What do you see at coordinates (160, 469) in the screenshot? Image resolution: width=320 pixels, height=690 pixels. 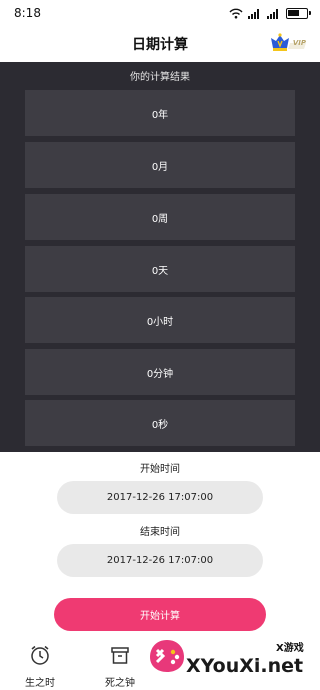 I see `start-time-label: 开始时间` at bounding box center [160, 469].